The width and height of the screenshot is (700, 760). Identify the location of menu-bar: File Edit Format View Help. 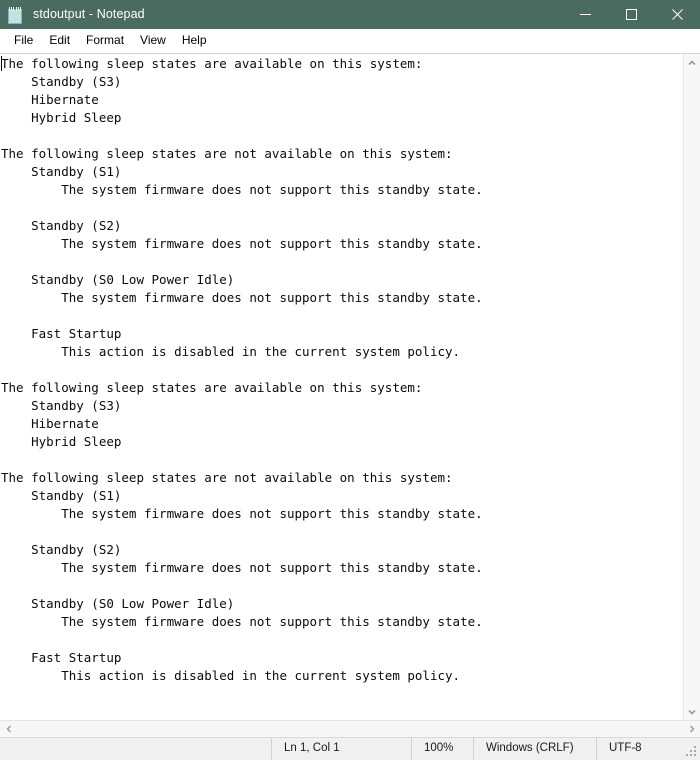
(350, 41).